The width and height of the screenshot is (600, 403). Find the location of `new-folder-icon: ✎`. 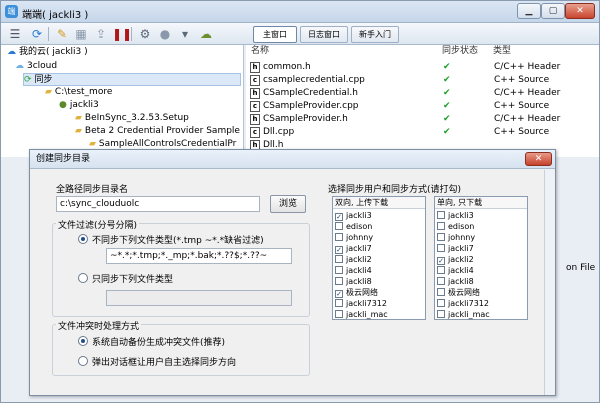

new-folder-icon: ✎ is located at coordinates (62, 34).